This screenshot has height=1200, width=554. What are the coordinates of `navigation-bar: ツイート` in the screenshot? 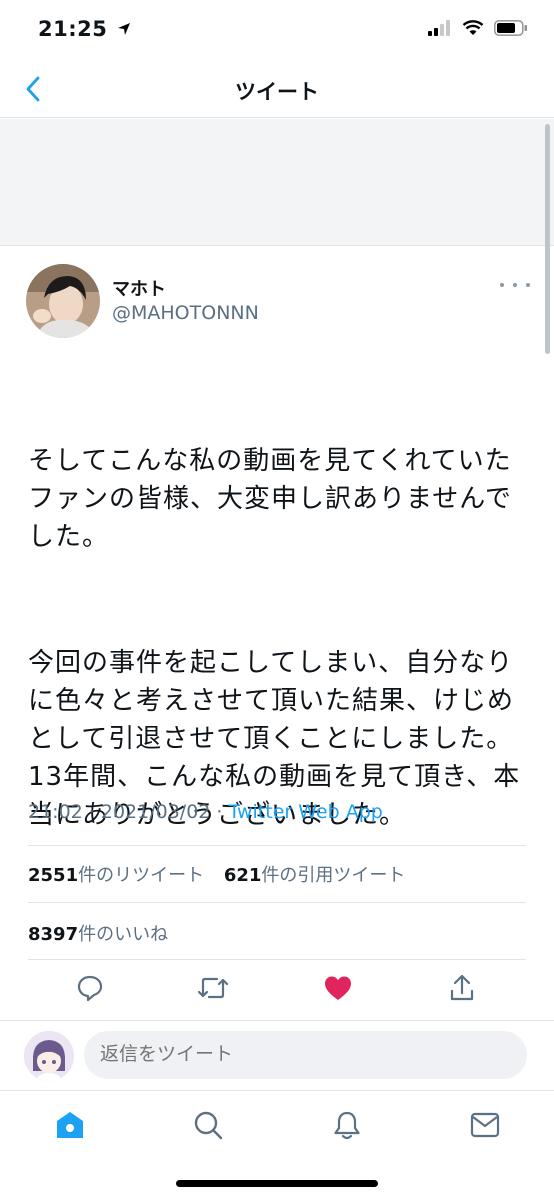 It's located at (277, 90).